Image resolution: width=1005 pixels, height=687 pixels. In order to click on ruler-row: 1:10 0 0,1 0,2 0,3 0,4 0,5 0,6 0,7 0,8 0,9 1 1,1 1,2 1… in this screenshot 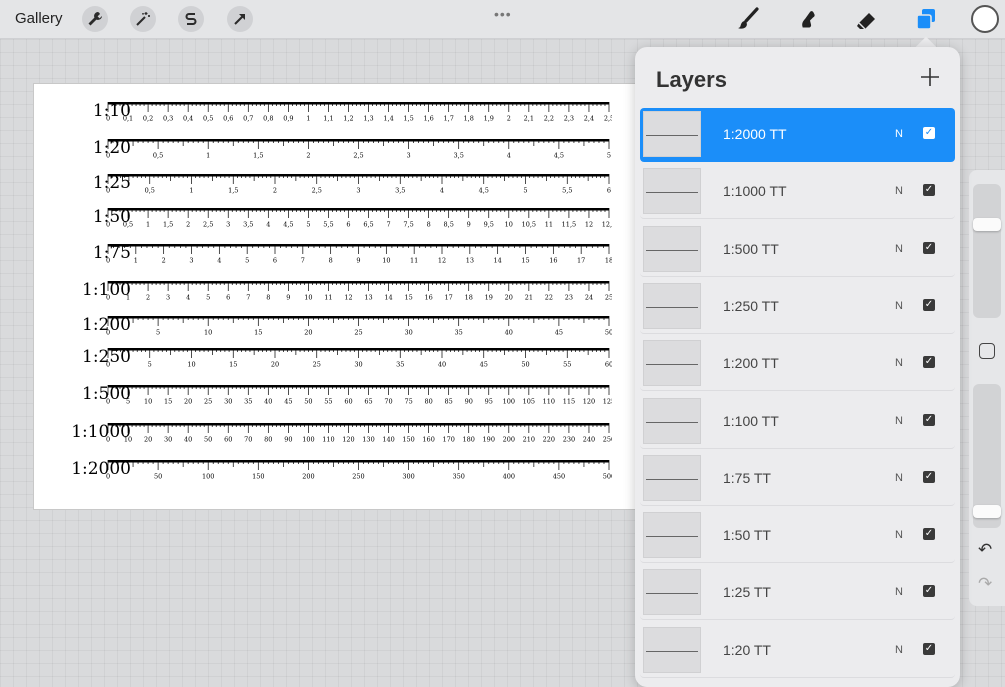, I will do `click(354, 116)`.